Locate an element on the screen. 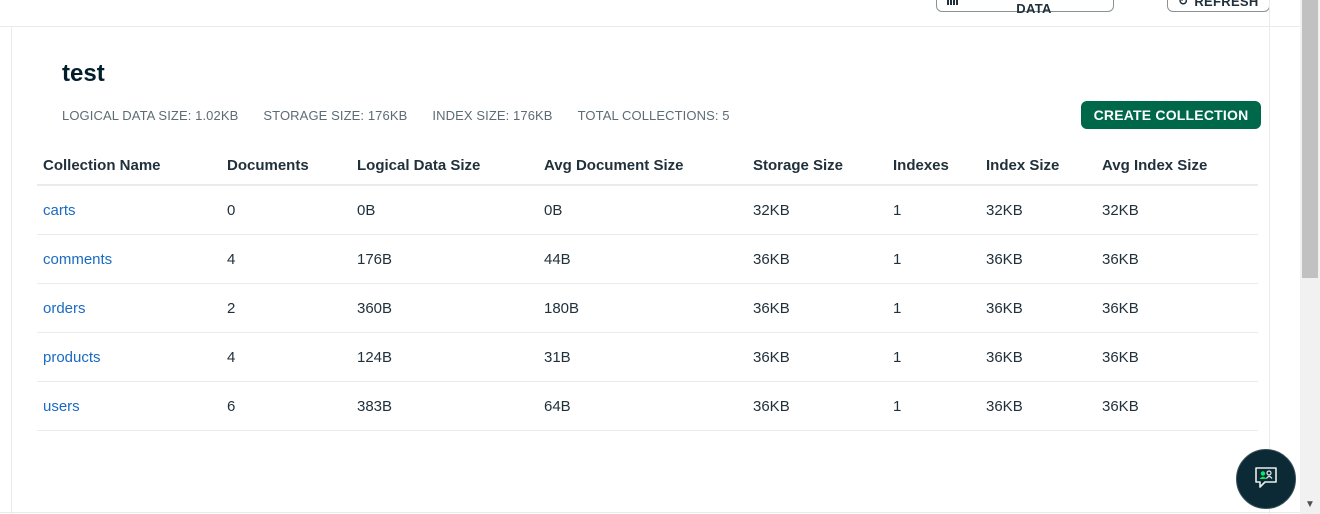 The height and width of the screenshot is (514, 1320). table-row: products 4 124B 31B 36KB 1 36KB 36KB is located at coordinates (647, 357).